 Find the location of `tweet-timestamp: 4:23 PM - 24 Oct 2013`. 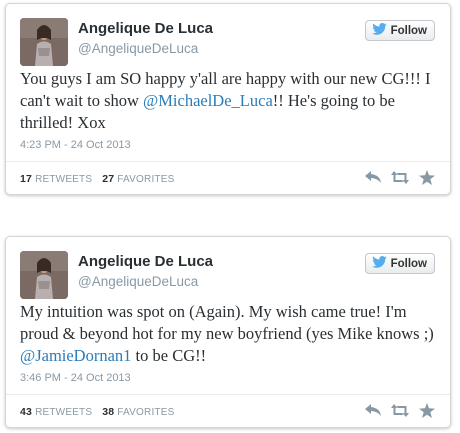

tweet-timestamp: 4:23 PM - 24 Oct 2013 is located at coordinates (75, 145).